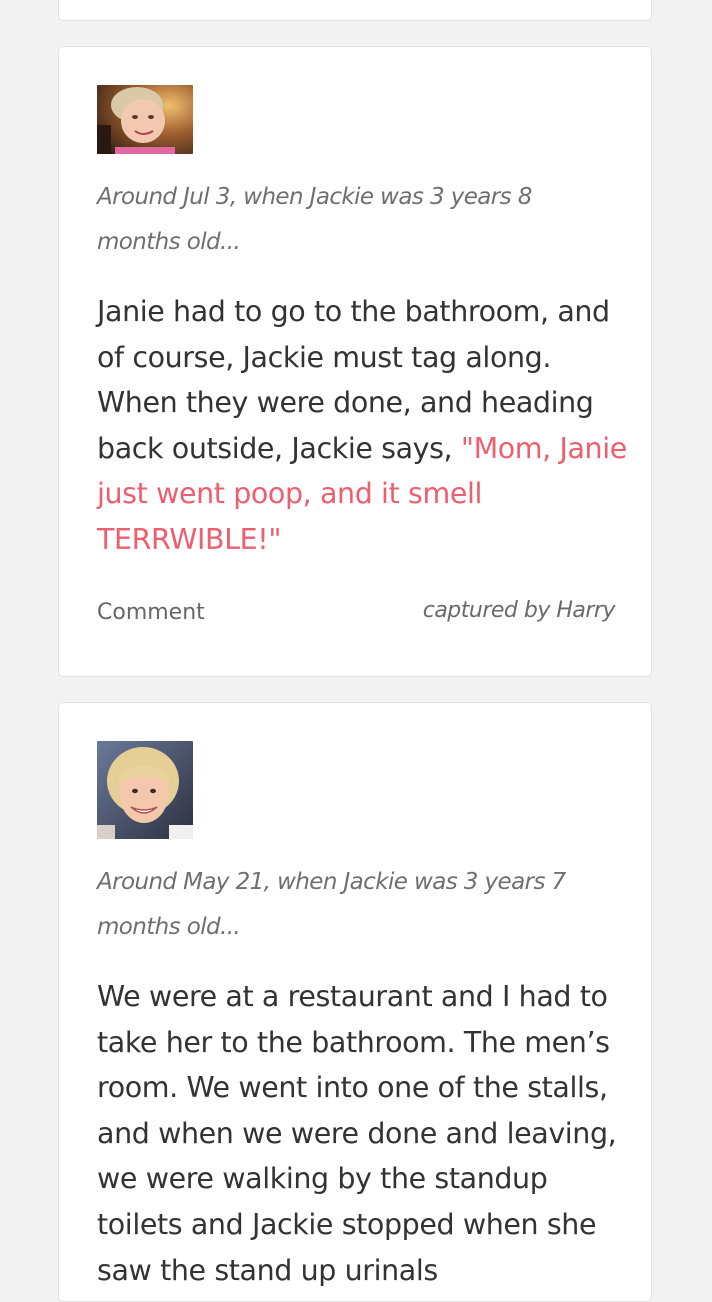 This screenshot has width=712, height=1302. I want to click on comment-link: Comment, so click(151, 612).